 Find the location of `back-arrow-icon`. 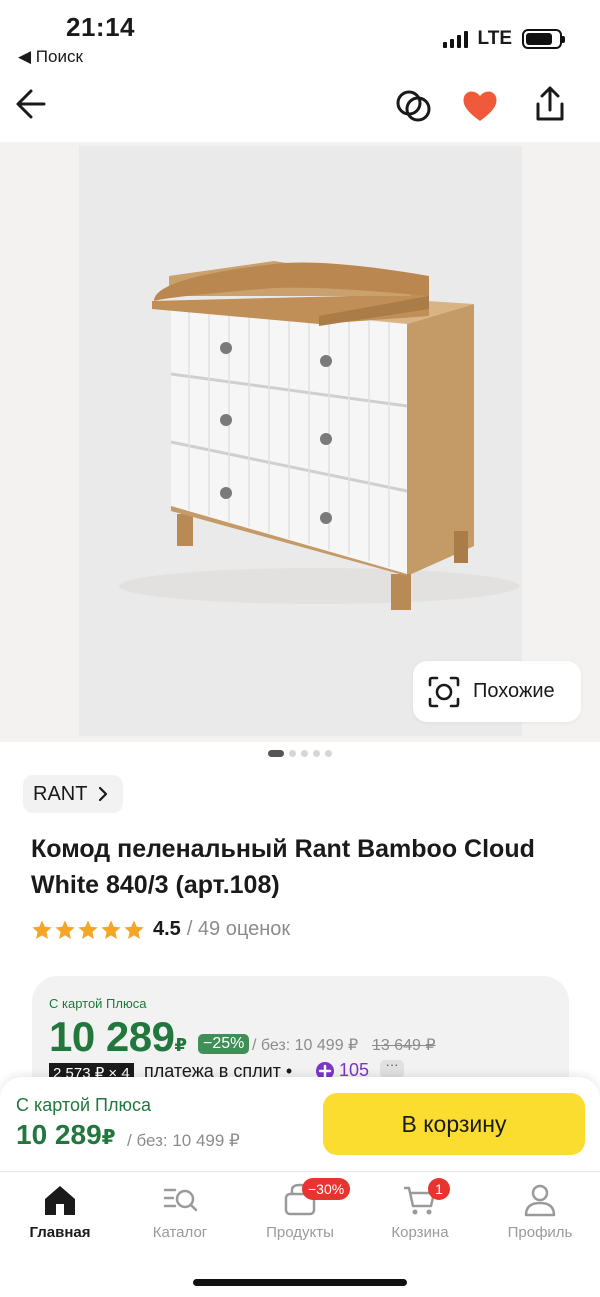

back-arrow-icon is located at coordinates (32, 104).